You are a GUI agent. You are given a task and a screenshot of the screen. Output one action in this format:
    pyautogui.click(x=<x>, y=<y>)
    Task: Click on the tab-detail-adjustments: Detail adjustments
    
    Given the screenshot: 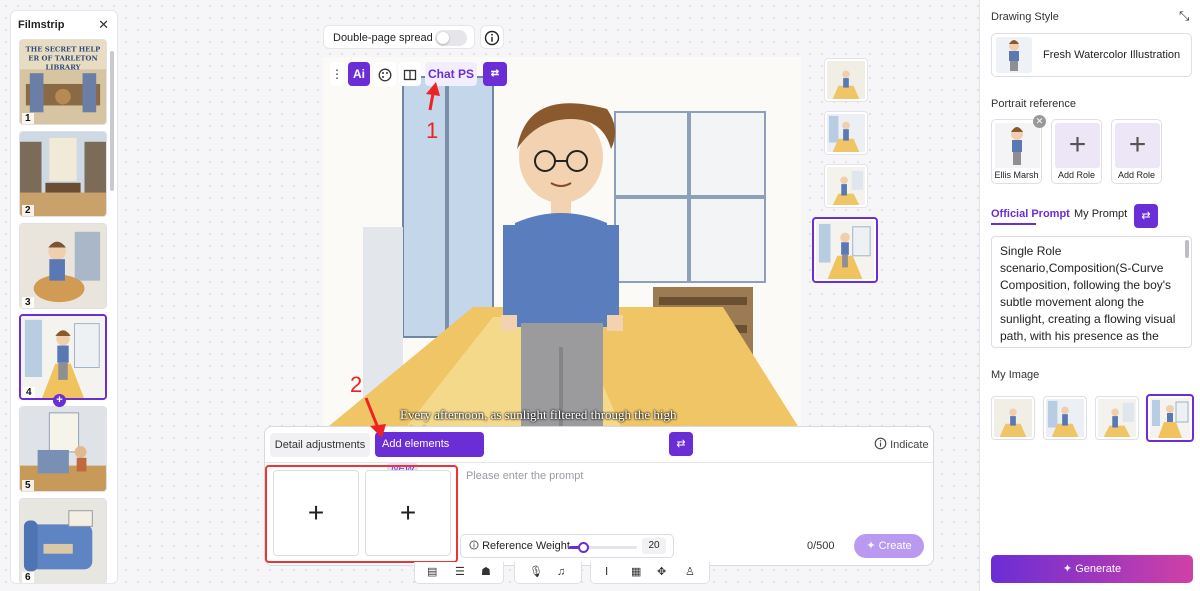 What is the action you would take?
    pyautogui.click(x=320, y=445)
    